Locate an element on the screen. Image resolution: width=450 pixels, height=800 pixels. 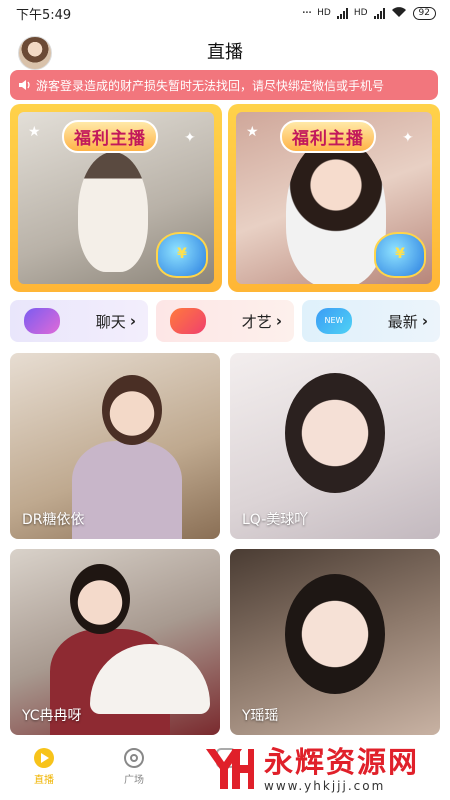
speaker-icon is located at coordinates (25, 85).